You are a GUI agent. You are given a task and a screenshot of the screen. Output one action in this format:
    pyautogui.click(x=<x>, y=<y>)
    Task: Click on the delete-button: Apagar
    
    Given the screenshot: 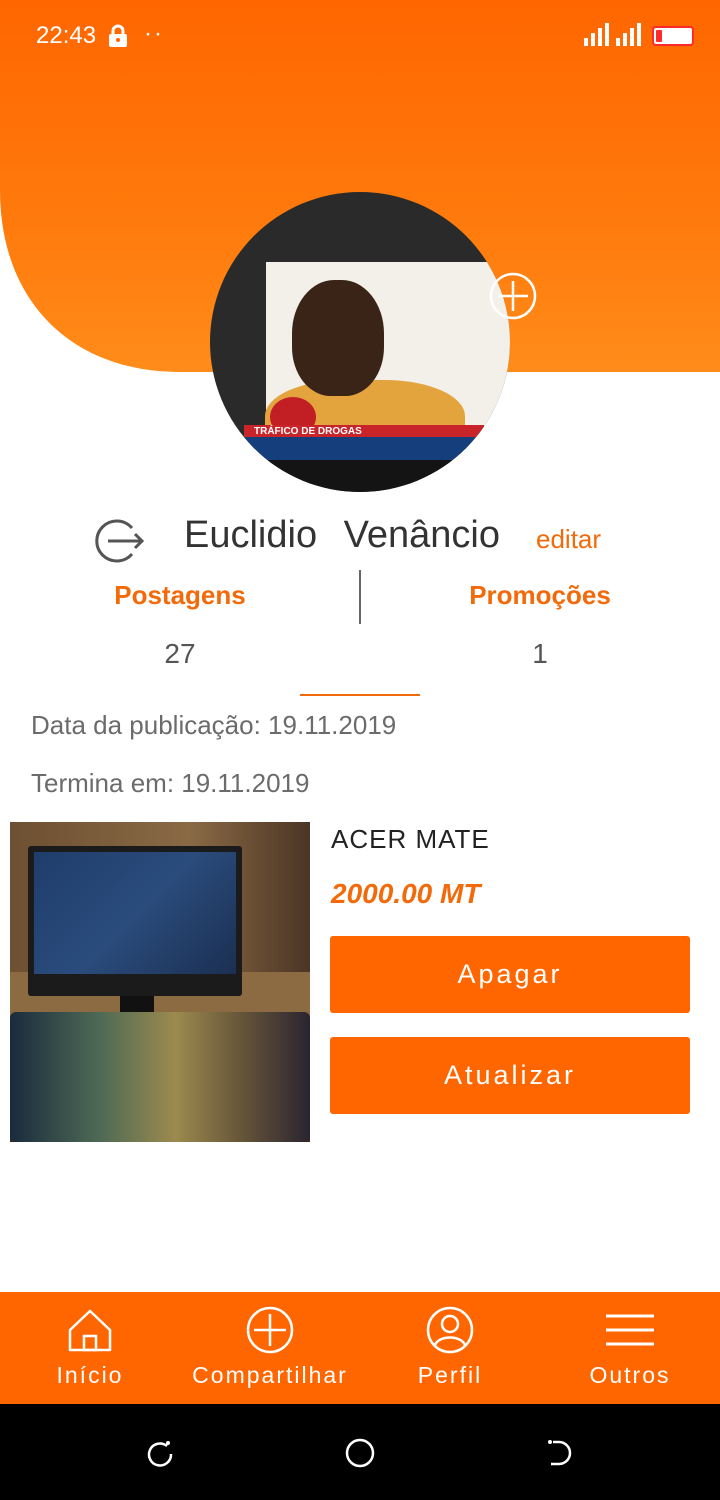 What is the action you would take?
    pyautogui.click(x=510, y=974)
    